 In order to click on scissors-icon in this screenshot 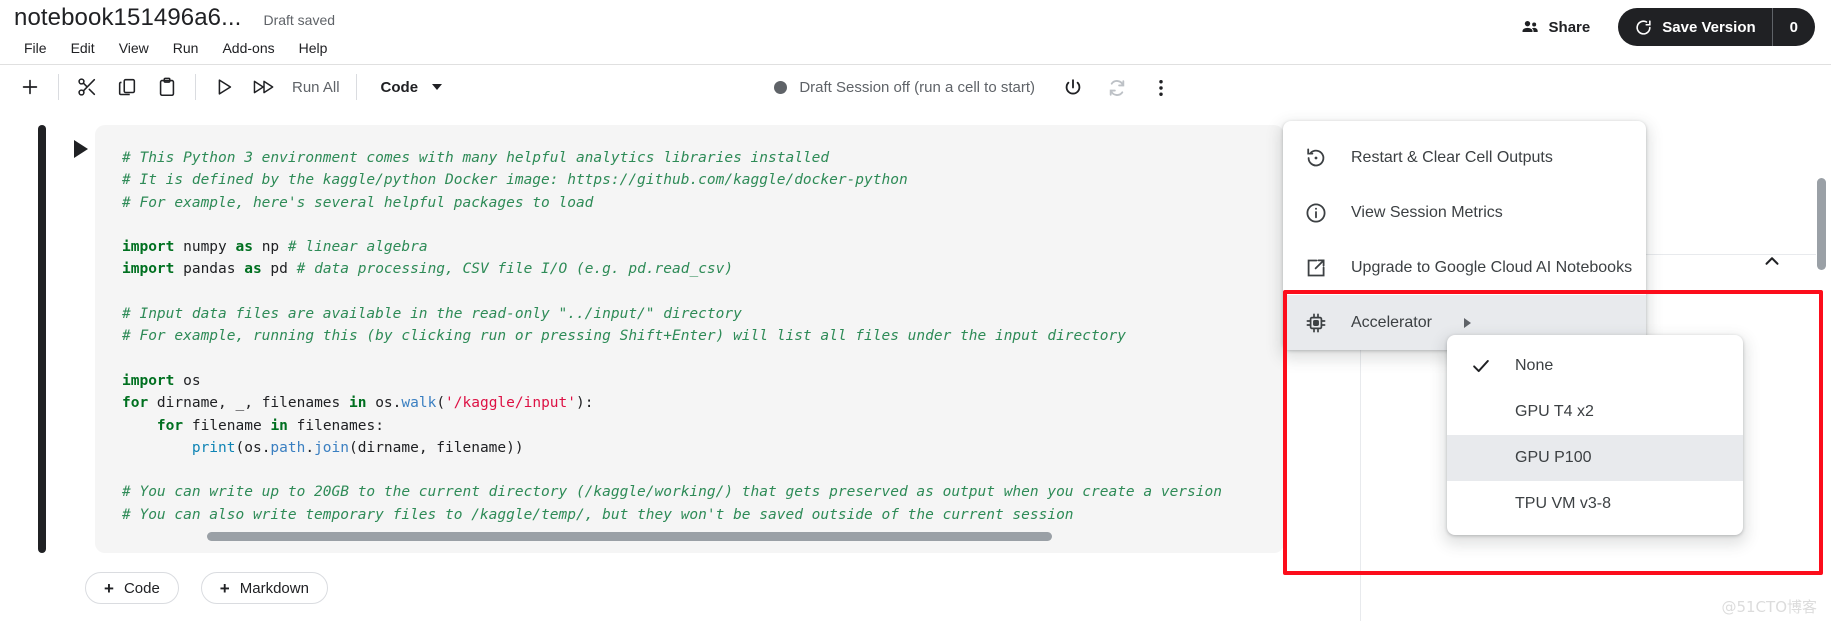, I will do `click(87, 87)`.